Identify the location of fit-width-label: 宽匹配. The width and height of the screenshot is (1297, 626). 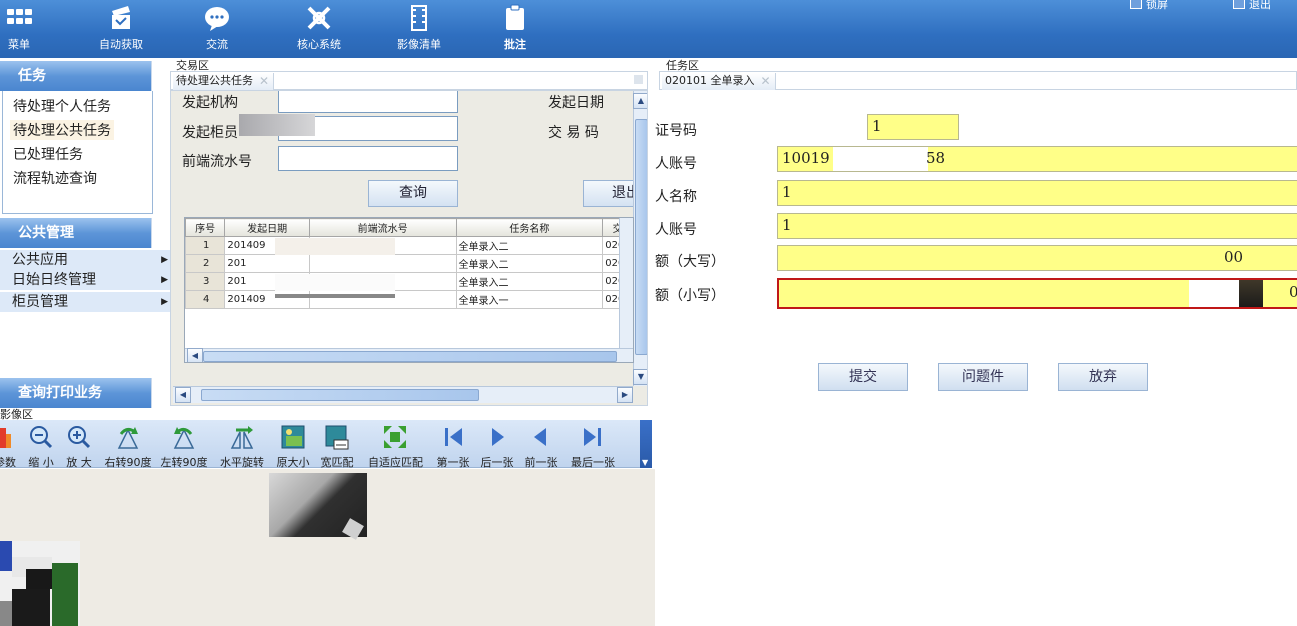
(337, 462).